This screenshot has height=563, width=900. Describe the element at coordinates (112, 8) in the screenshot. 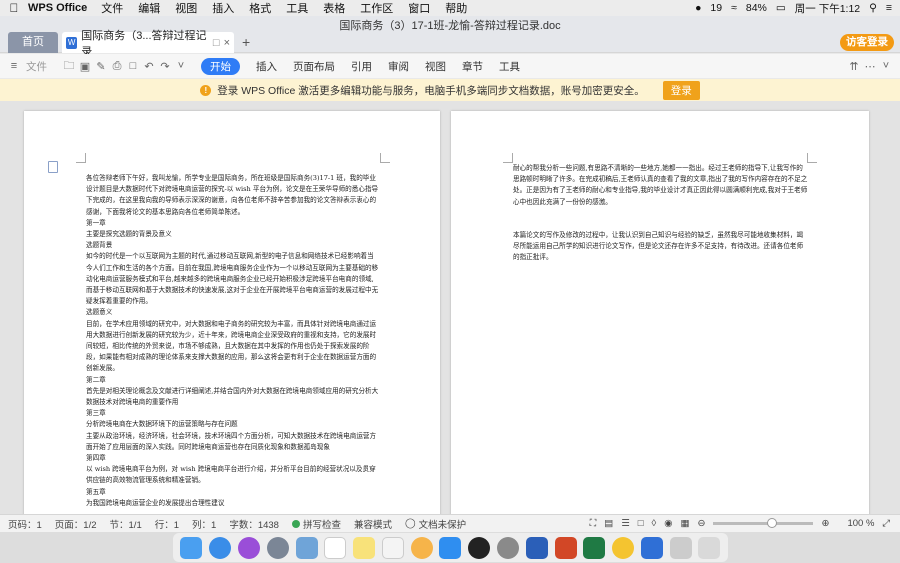

I see `menu-file: 文件` at that location.